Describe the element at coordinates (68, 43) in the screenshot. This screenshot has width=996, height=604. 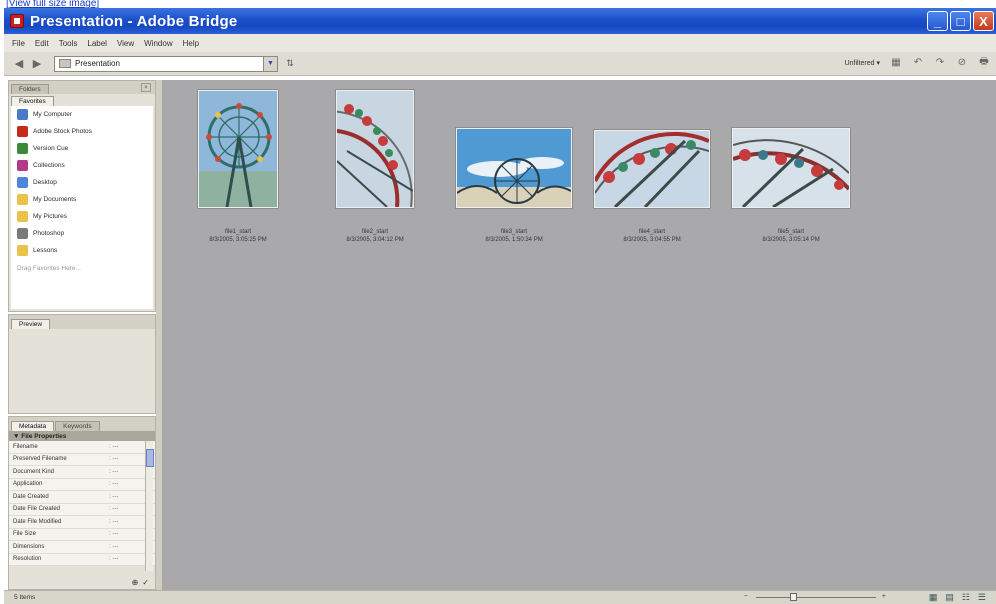
I see `menu-tools: Tools` at that location.